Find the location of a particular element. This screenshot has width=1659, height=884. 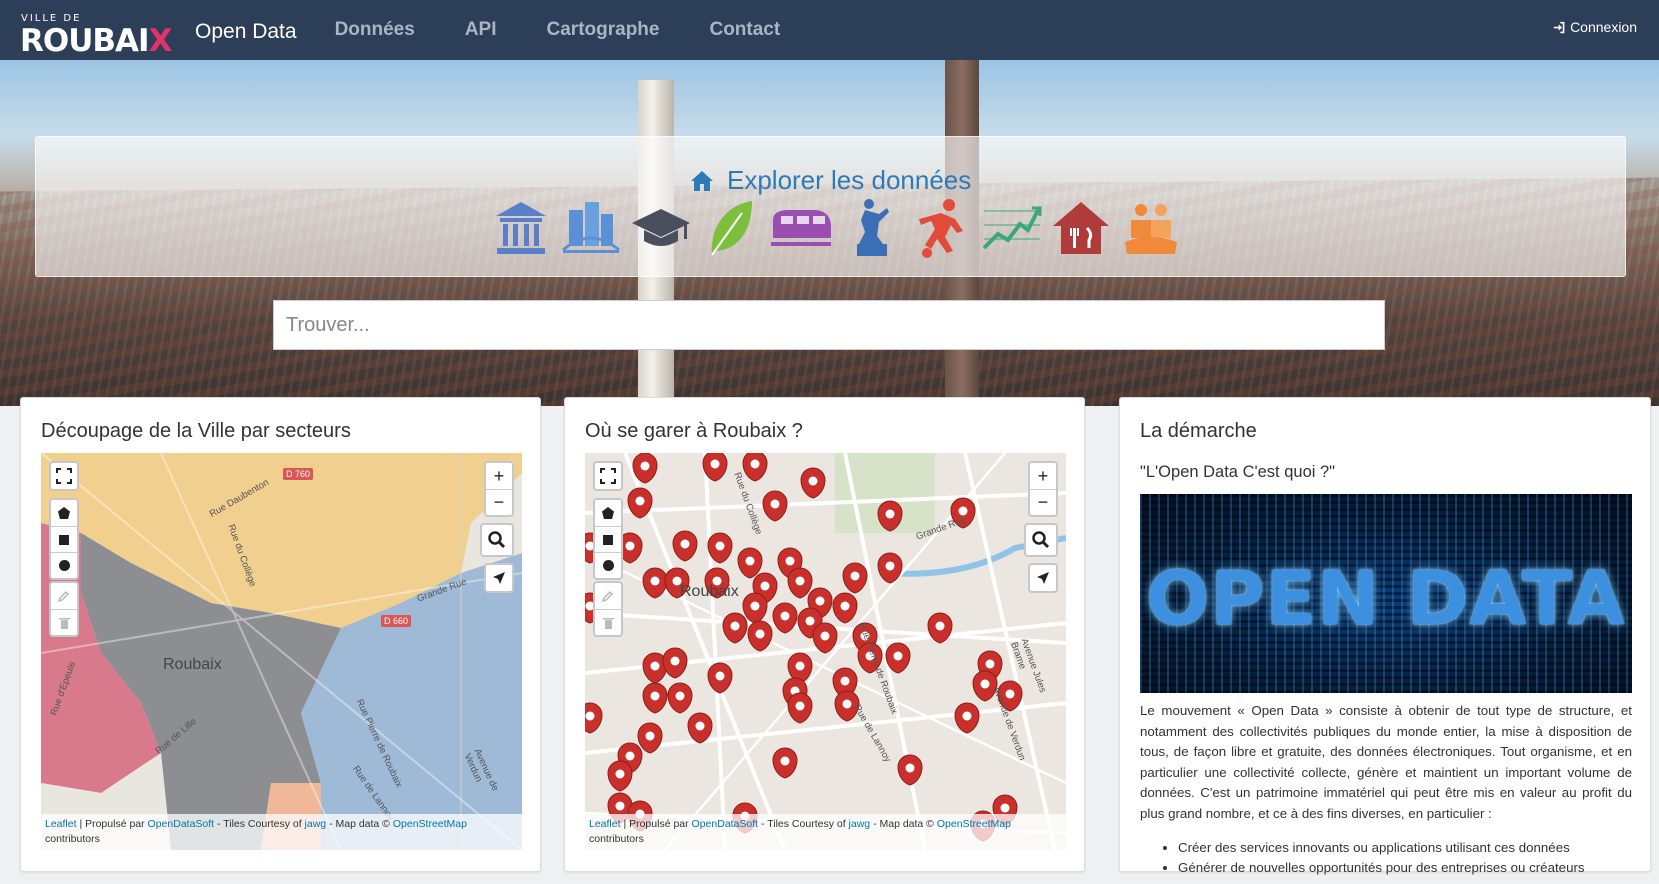

logo-main-text: ROUBAIX is located at coordinates (96, 41).